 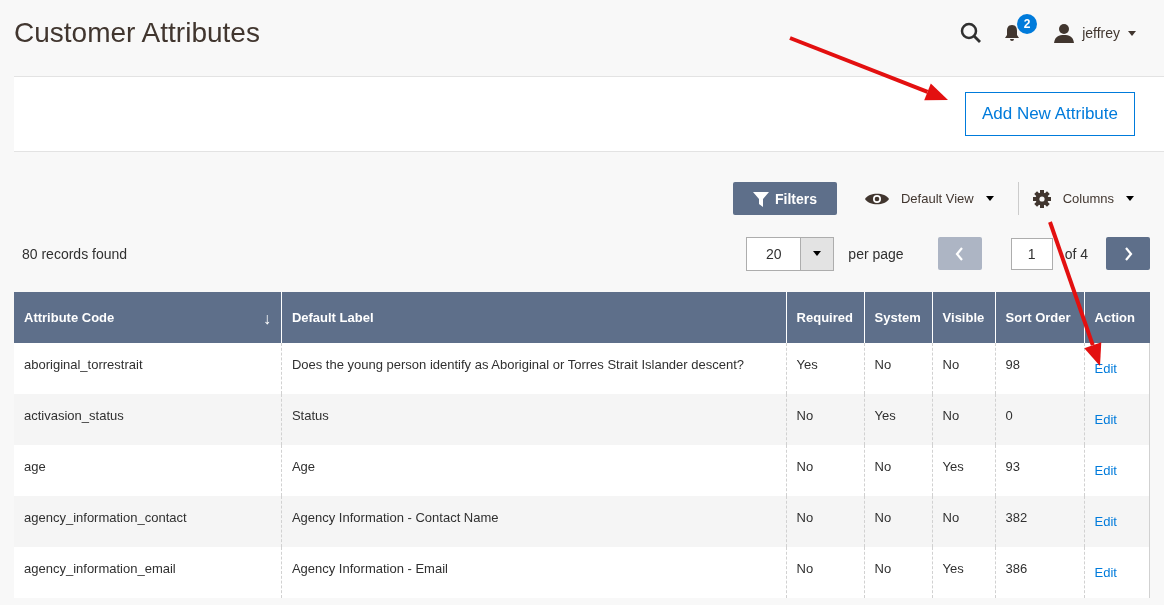 What do you see at coordinates (1039, 470) in the screenshot?
I see `table-cell: 93` at bounding box center [1039, 470].